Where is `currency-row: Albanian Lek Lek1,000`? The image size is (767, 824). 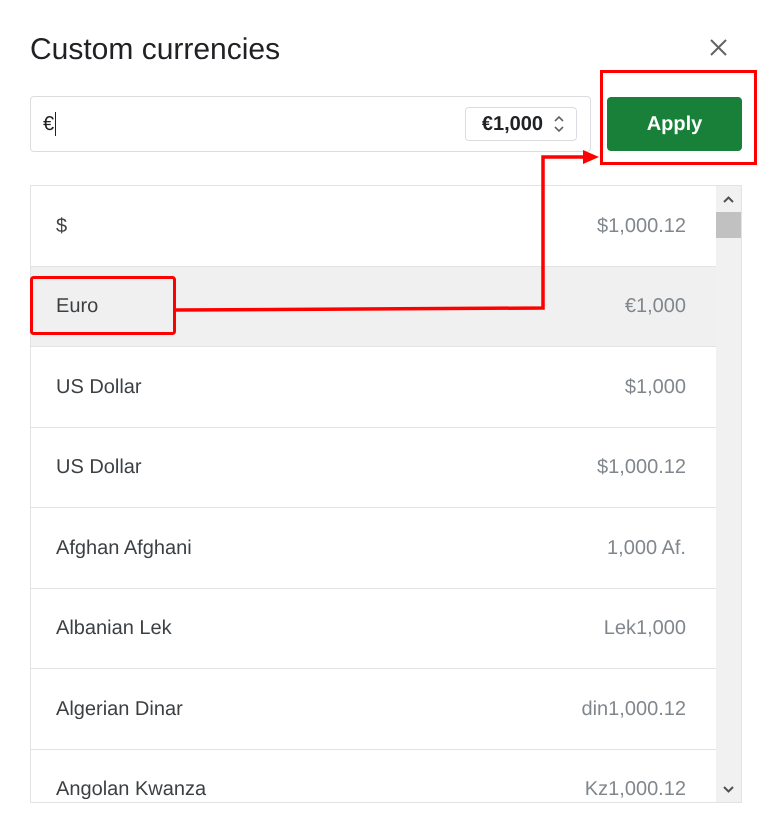 currency-row: Albanian Lek Lek1,000 is located at coordinates (373, 628).